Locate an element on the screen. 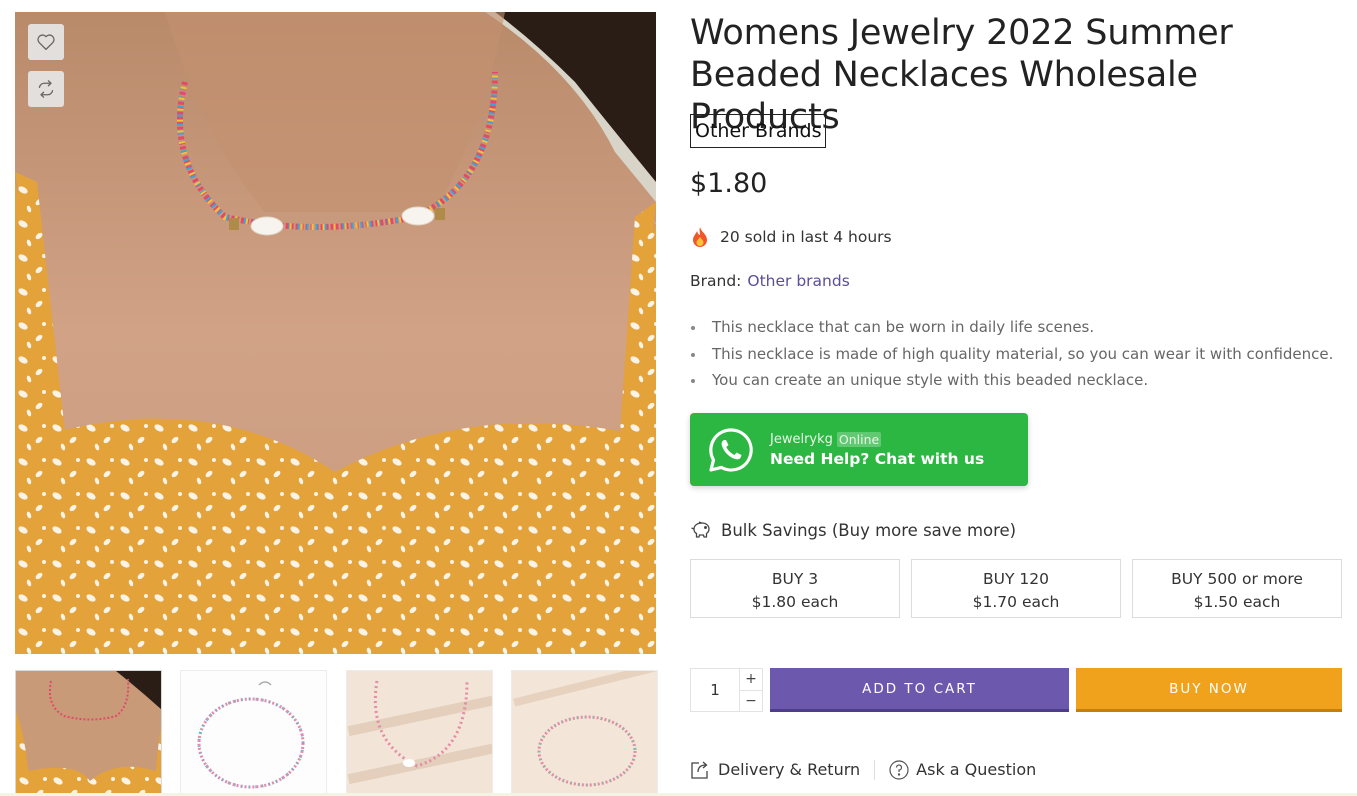  heart-icon is located at coordinates (46, 42).